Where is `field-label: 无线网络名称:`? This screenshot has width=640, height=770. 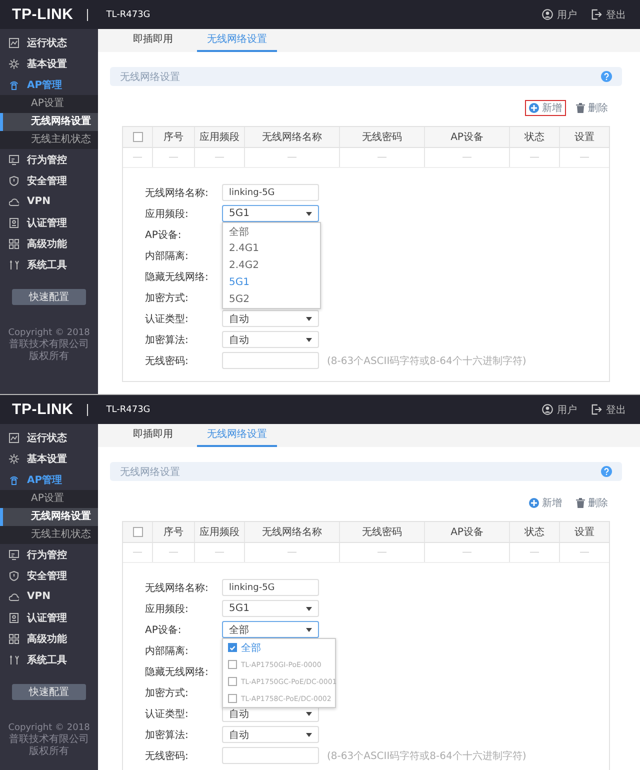 field-label: 无线网络名称: is located at coordinates (177, 193).